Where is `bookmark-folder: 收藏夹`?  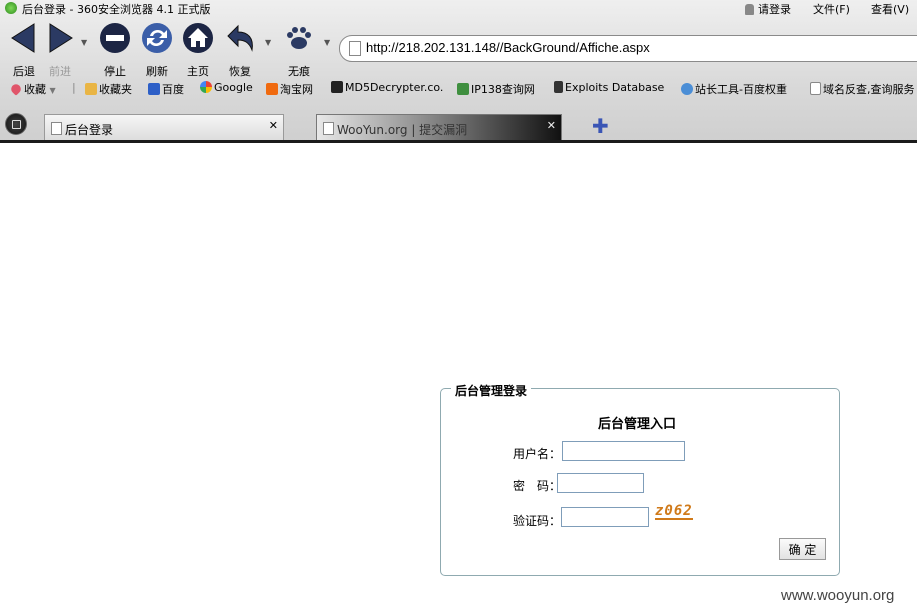
bookmark-folder: 收藏夹 is located at coordinates (108, 89).